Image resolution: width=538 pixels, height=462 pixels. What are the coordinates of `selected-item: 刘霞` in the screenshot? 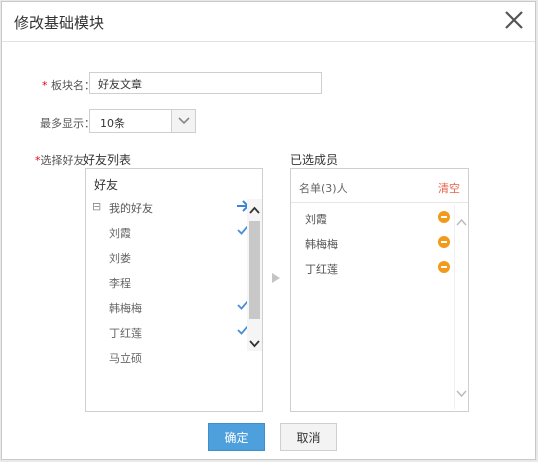 It's located at (371, 218).